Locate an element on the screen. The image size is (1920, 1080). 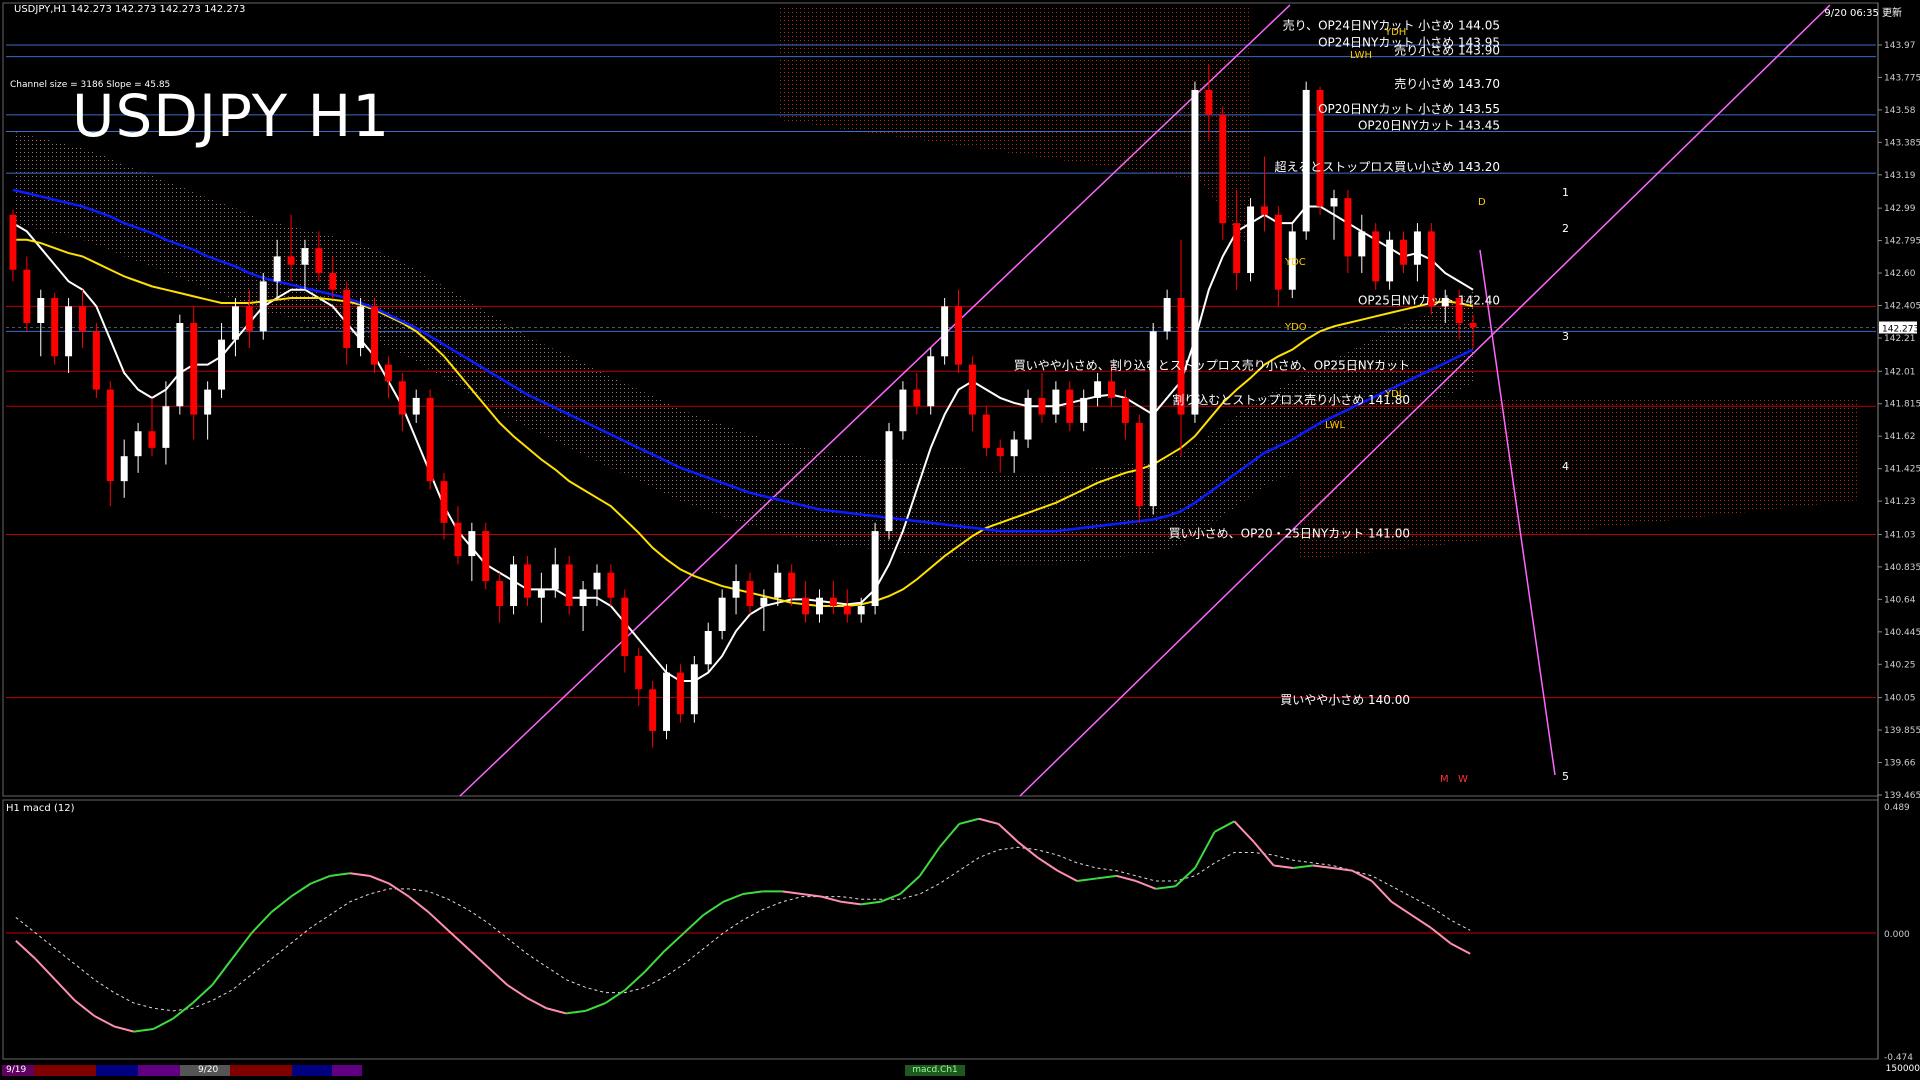
level-annotation: 売り小さめ 143.70 is located at coordinates (1447, 83).